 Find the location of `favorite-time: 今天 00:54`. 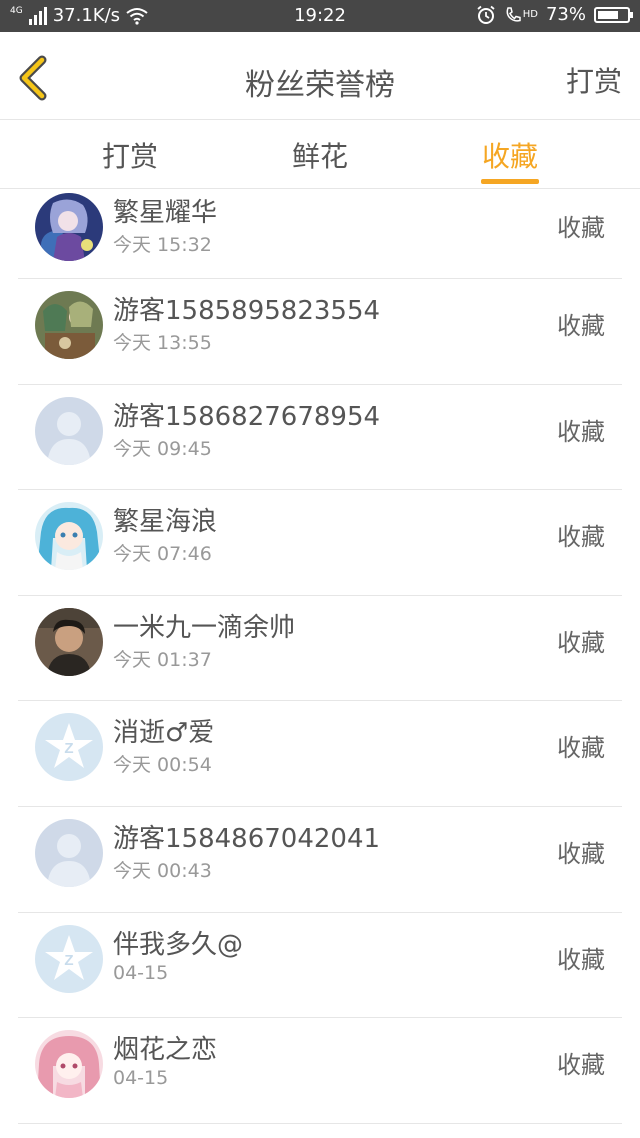

favorite-time: 今天 00:54 is located at coordinates (162, 765).